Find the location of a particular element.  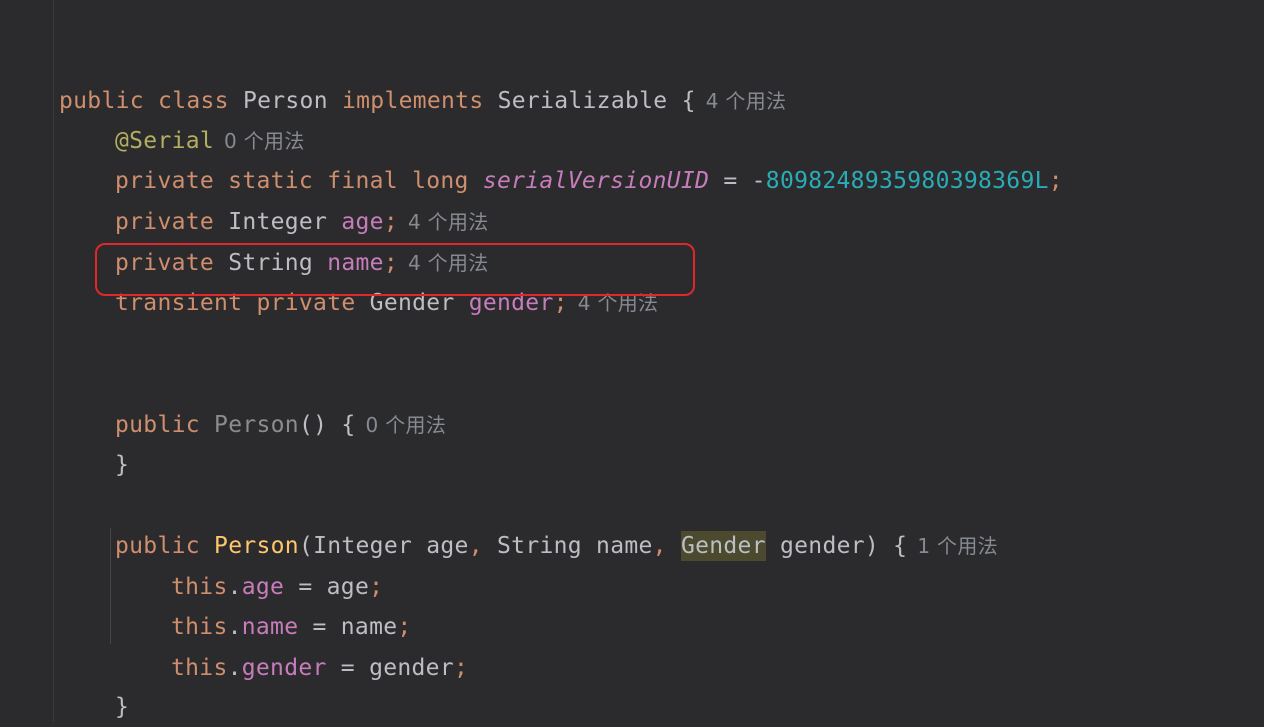

code-line-serial-annotation: @Serial 0 个用法 is located at coordinates (210, 117).